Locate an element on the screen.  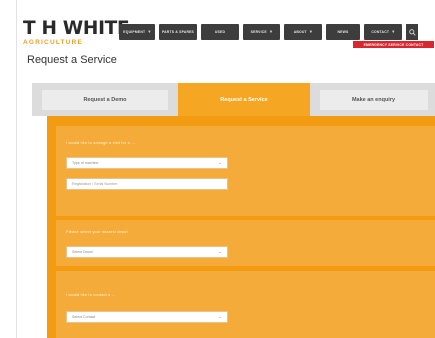
select-value: Select Depot is located at coordinates (82, 252).